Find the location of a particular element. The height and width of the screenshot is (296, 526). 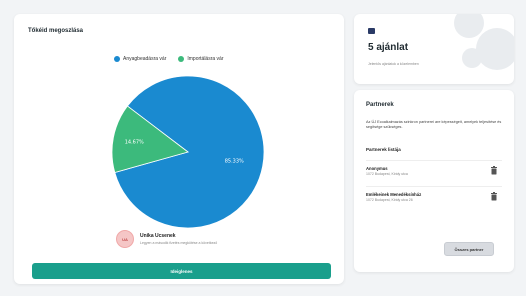

list-item: Anonymus 1072 Budapest, Király utca is located at coordinates (434, 172).